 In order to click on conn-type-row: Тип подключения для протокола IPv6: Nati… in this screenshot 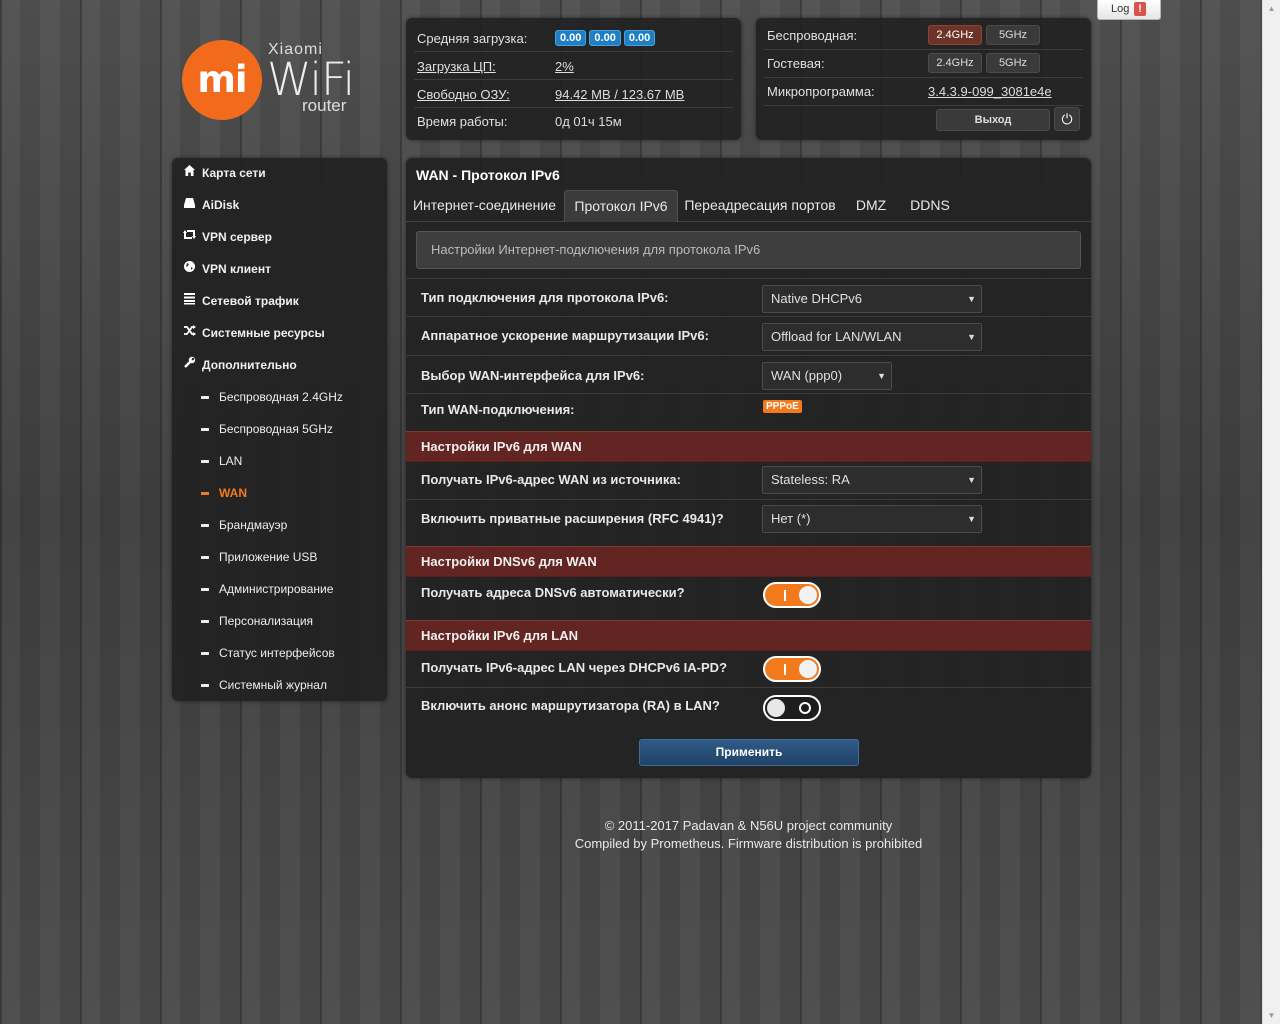, I will do `click(748, 297)`.